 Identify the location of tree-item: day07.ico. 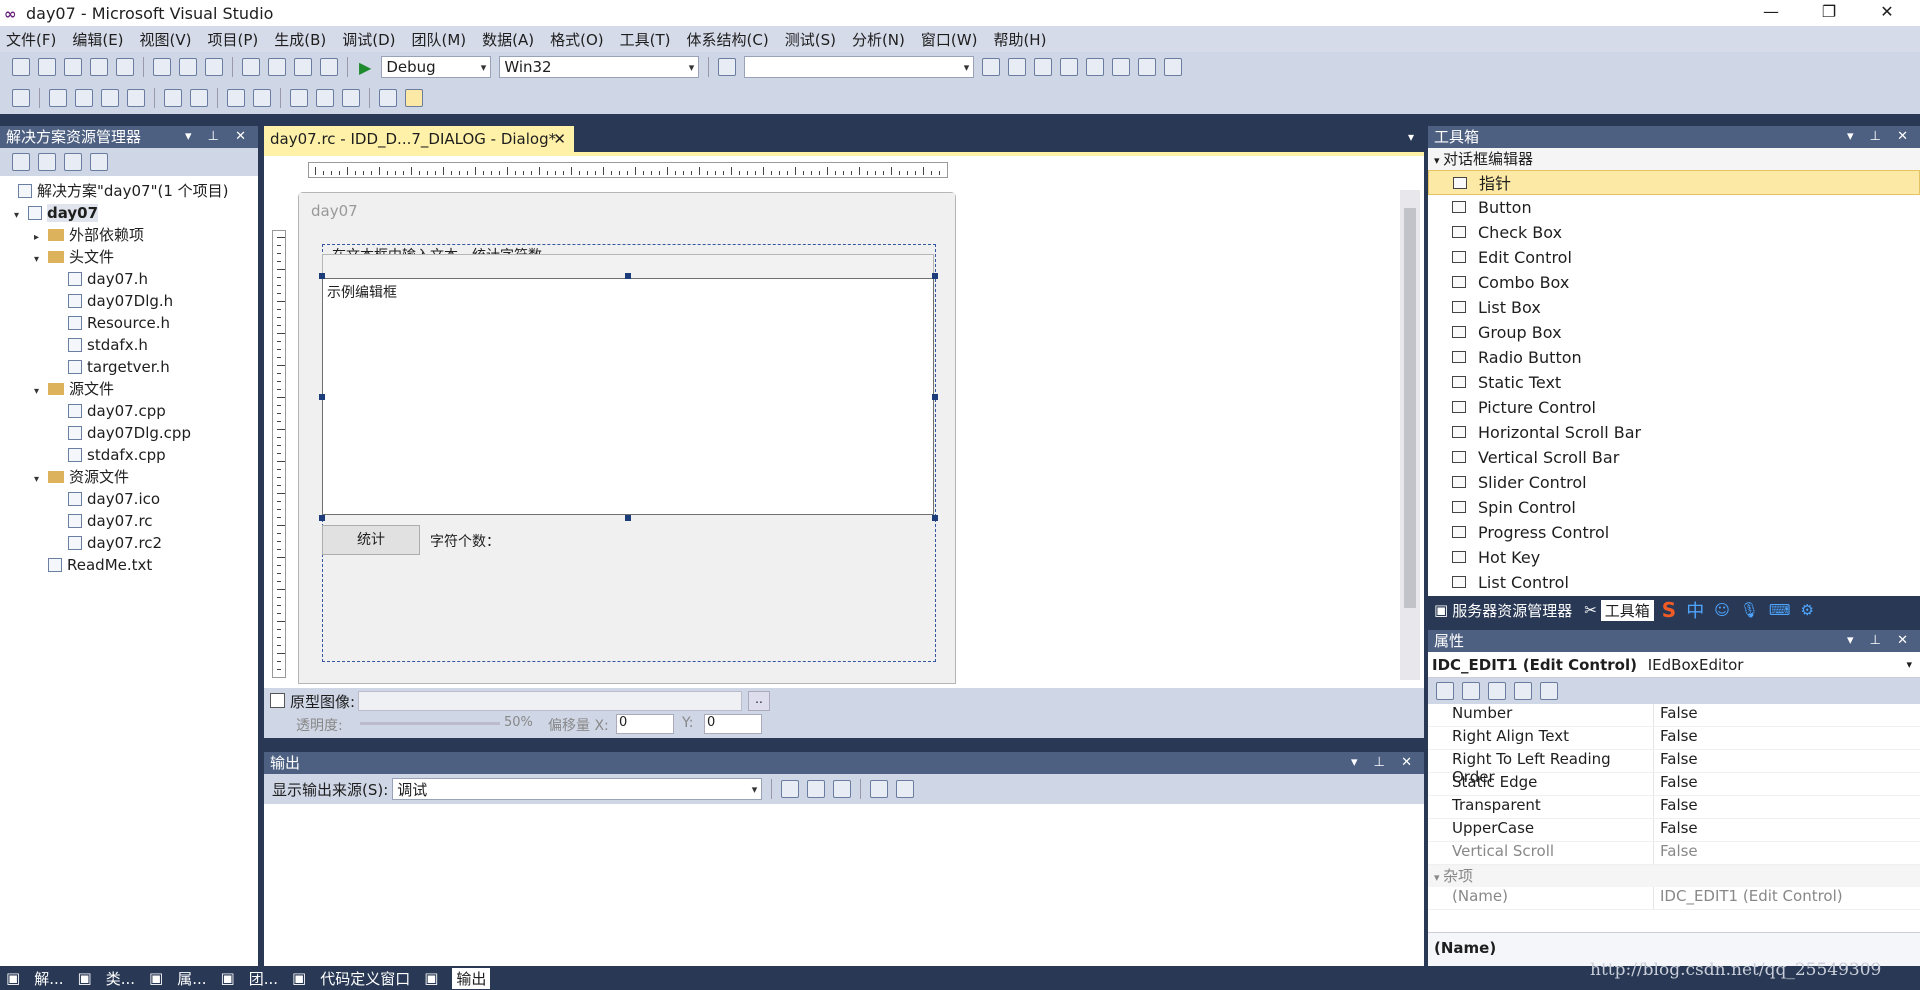
(129, 499).